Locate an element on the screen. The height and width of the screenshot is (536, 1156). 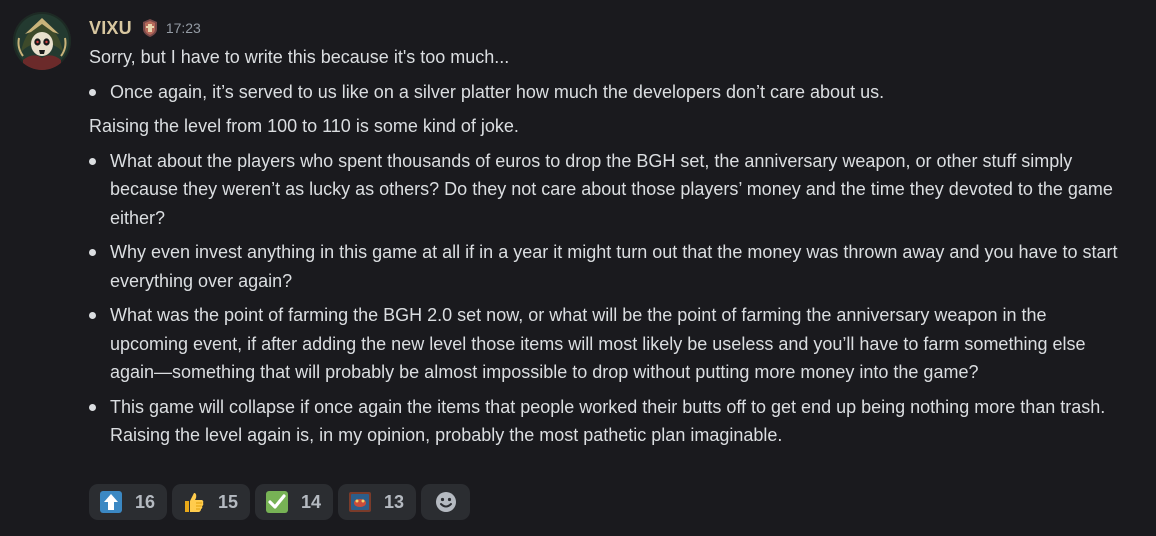
reaction-count: 16 is located at coordinates (145, 501).